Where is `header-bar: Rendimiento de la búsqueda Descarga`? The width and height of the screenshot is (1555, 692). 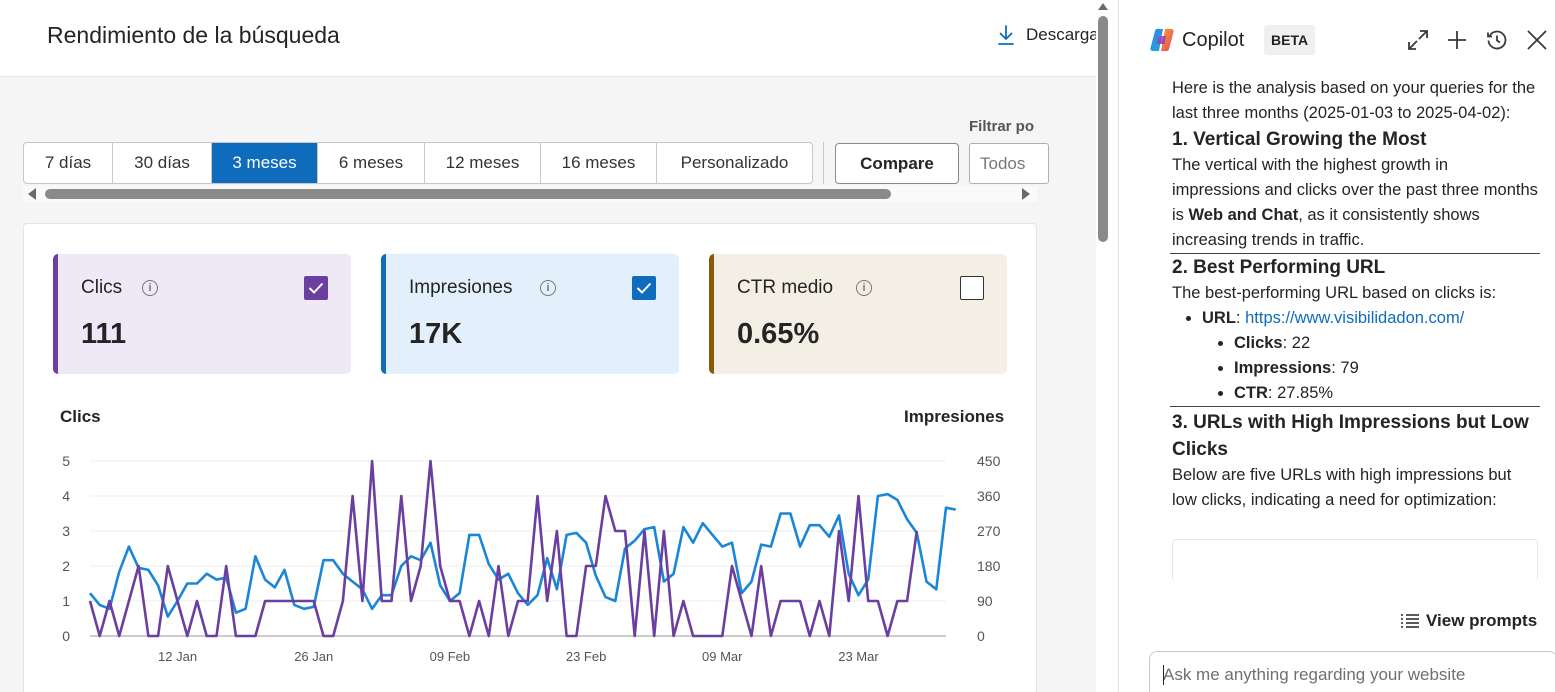
header-bar: Rendimiento de la búsqueda Descarga is located at coordinates (548, 38).